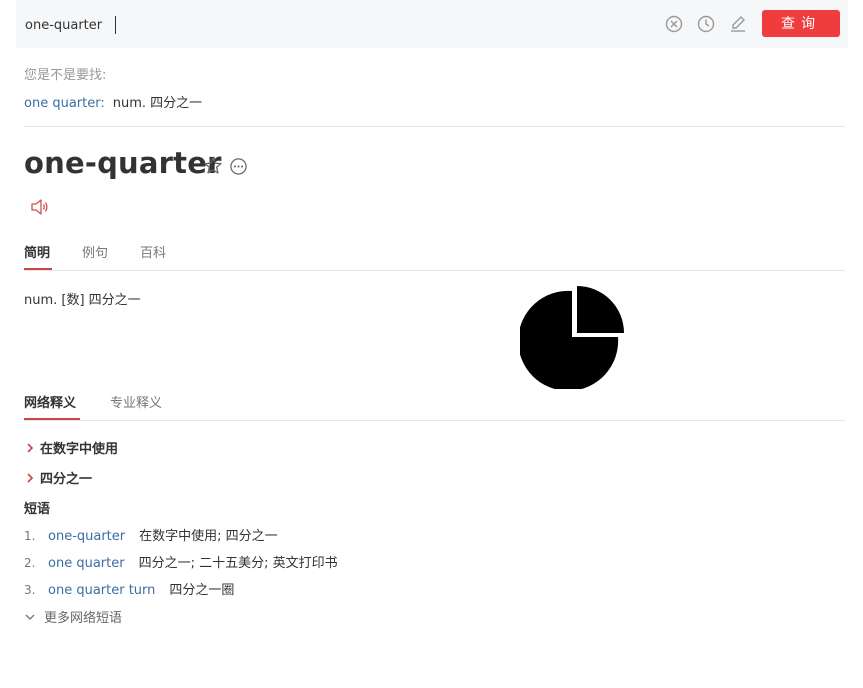  What do you see at coordinates (79, 449) in the screenshot?
I see `web-sense-label: 在数字中使用` at bounding box center [79, 449].